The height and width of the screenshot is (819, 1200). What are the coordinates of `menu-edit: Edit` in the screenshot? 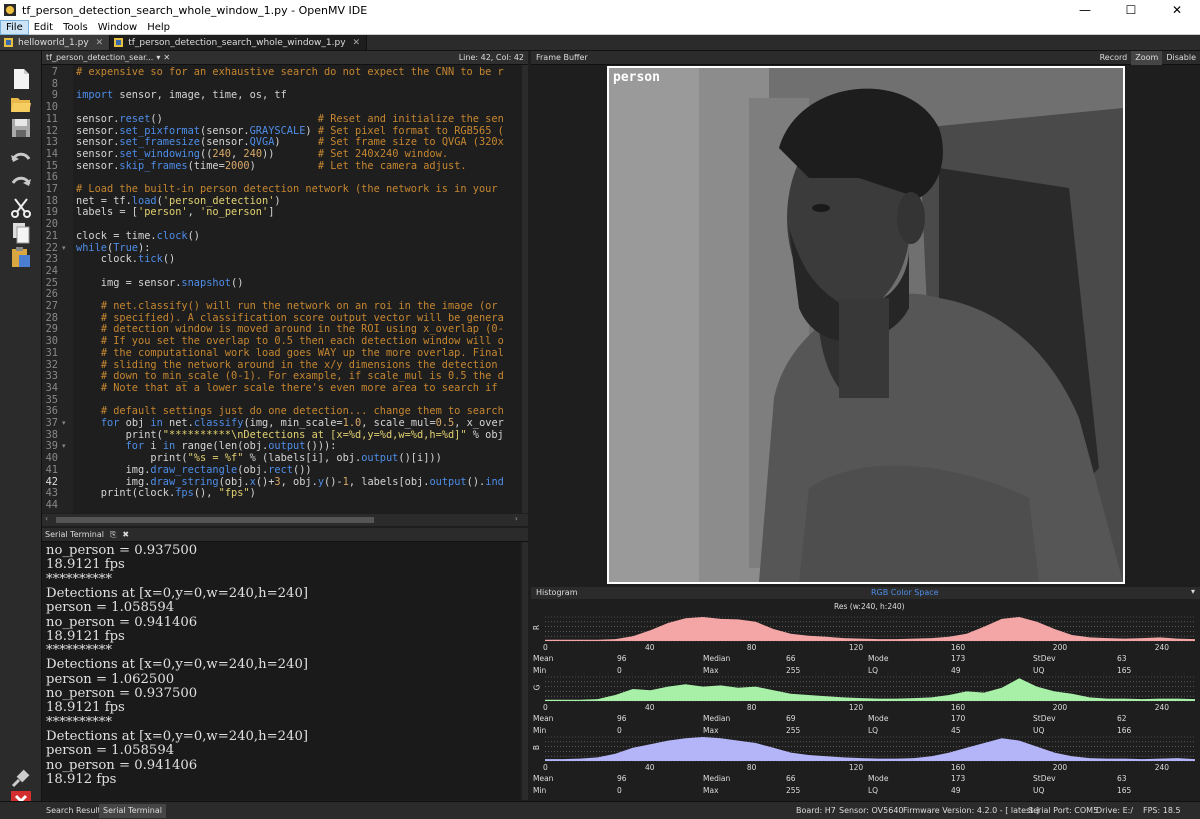 It's located at (43, 27).